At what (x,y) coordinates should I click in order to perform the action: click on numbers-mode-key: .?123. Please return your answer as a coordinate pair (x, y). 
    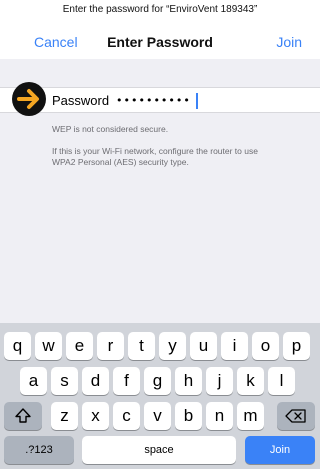
    Looking at the image, I should click on (39, 450).